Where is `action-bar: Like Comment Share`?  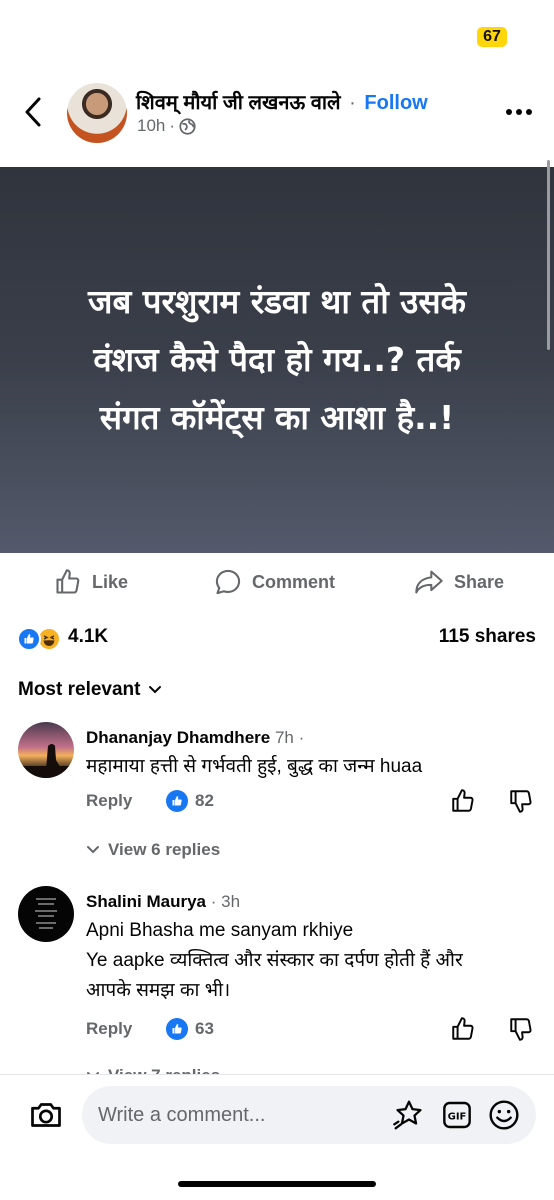 action-bar: Like Comment Share is located at coordinates (277, 582).